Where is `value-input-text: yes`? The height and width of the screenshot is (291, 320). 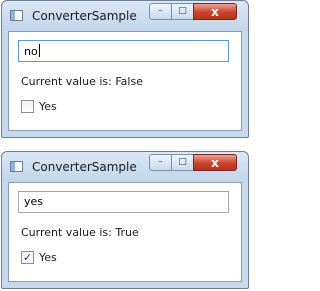
value-input-text: yes is located at coordinates (34, 201).